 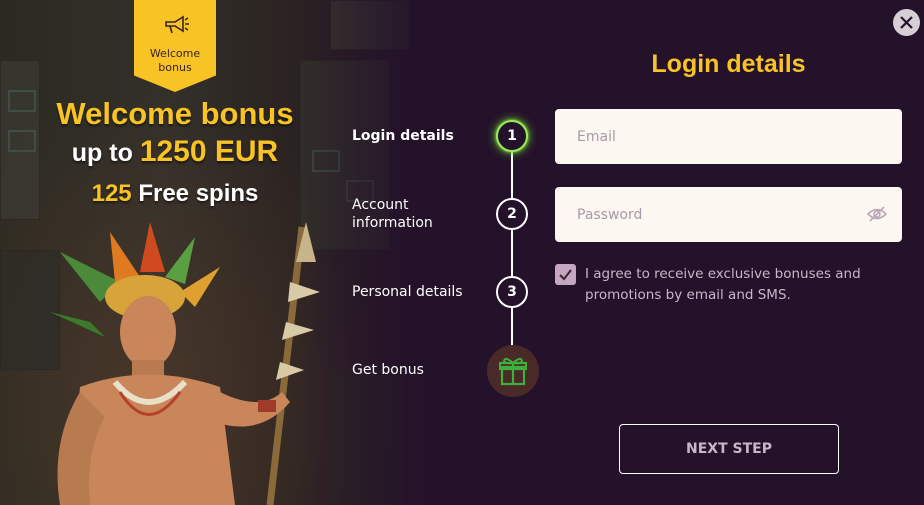 What do you see at coordinates (512, 254) in the screenshot?
I see `stepper-line` at bounding box center [512, 254].